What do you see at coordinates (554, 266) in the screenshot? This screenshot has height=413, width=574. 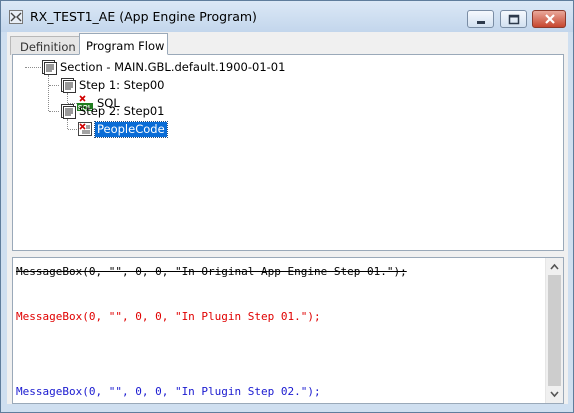 I see `scroll-up-arrow-icon` at bounding box center [554, 266].